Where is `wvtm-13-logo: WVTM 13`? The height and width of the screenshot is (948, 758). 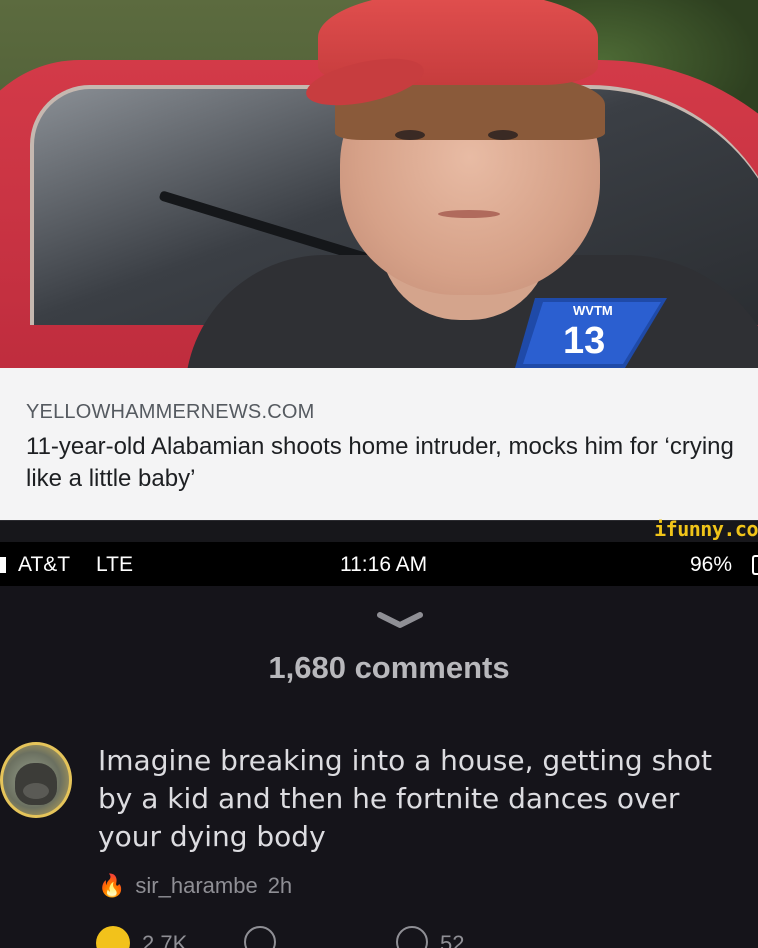
wvtm-13-logo: WVTM 13 is located at coordinates (591, 333).